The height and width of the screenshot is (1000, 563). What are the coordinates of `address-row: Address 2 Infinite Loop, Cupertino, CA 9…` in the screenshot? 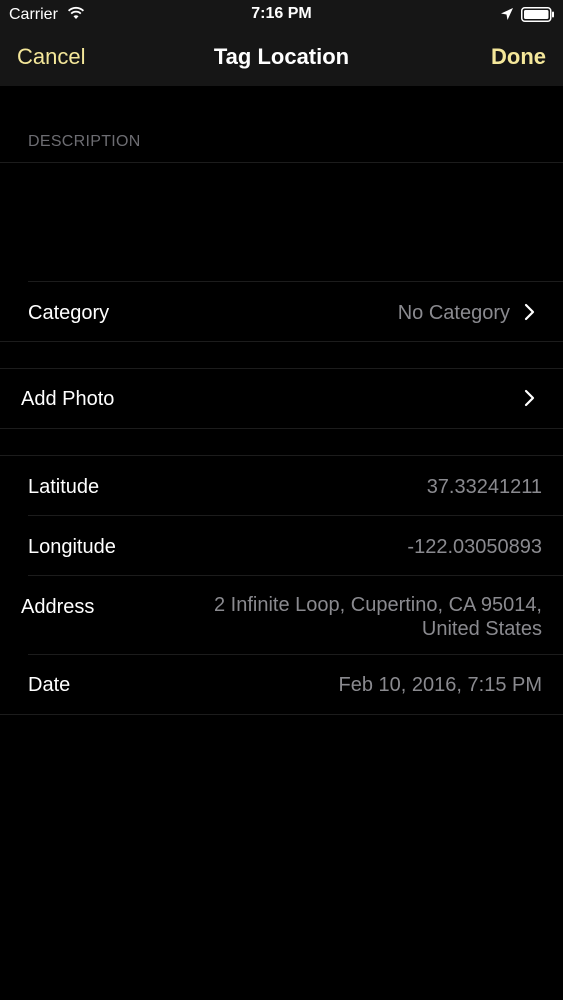 It's located at (281, 615).